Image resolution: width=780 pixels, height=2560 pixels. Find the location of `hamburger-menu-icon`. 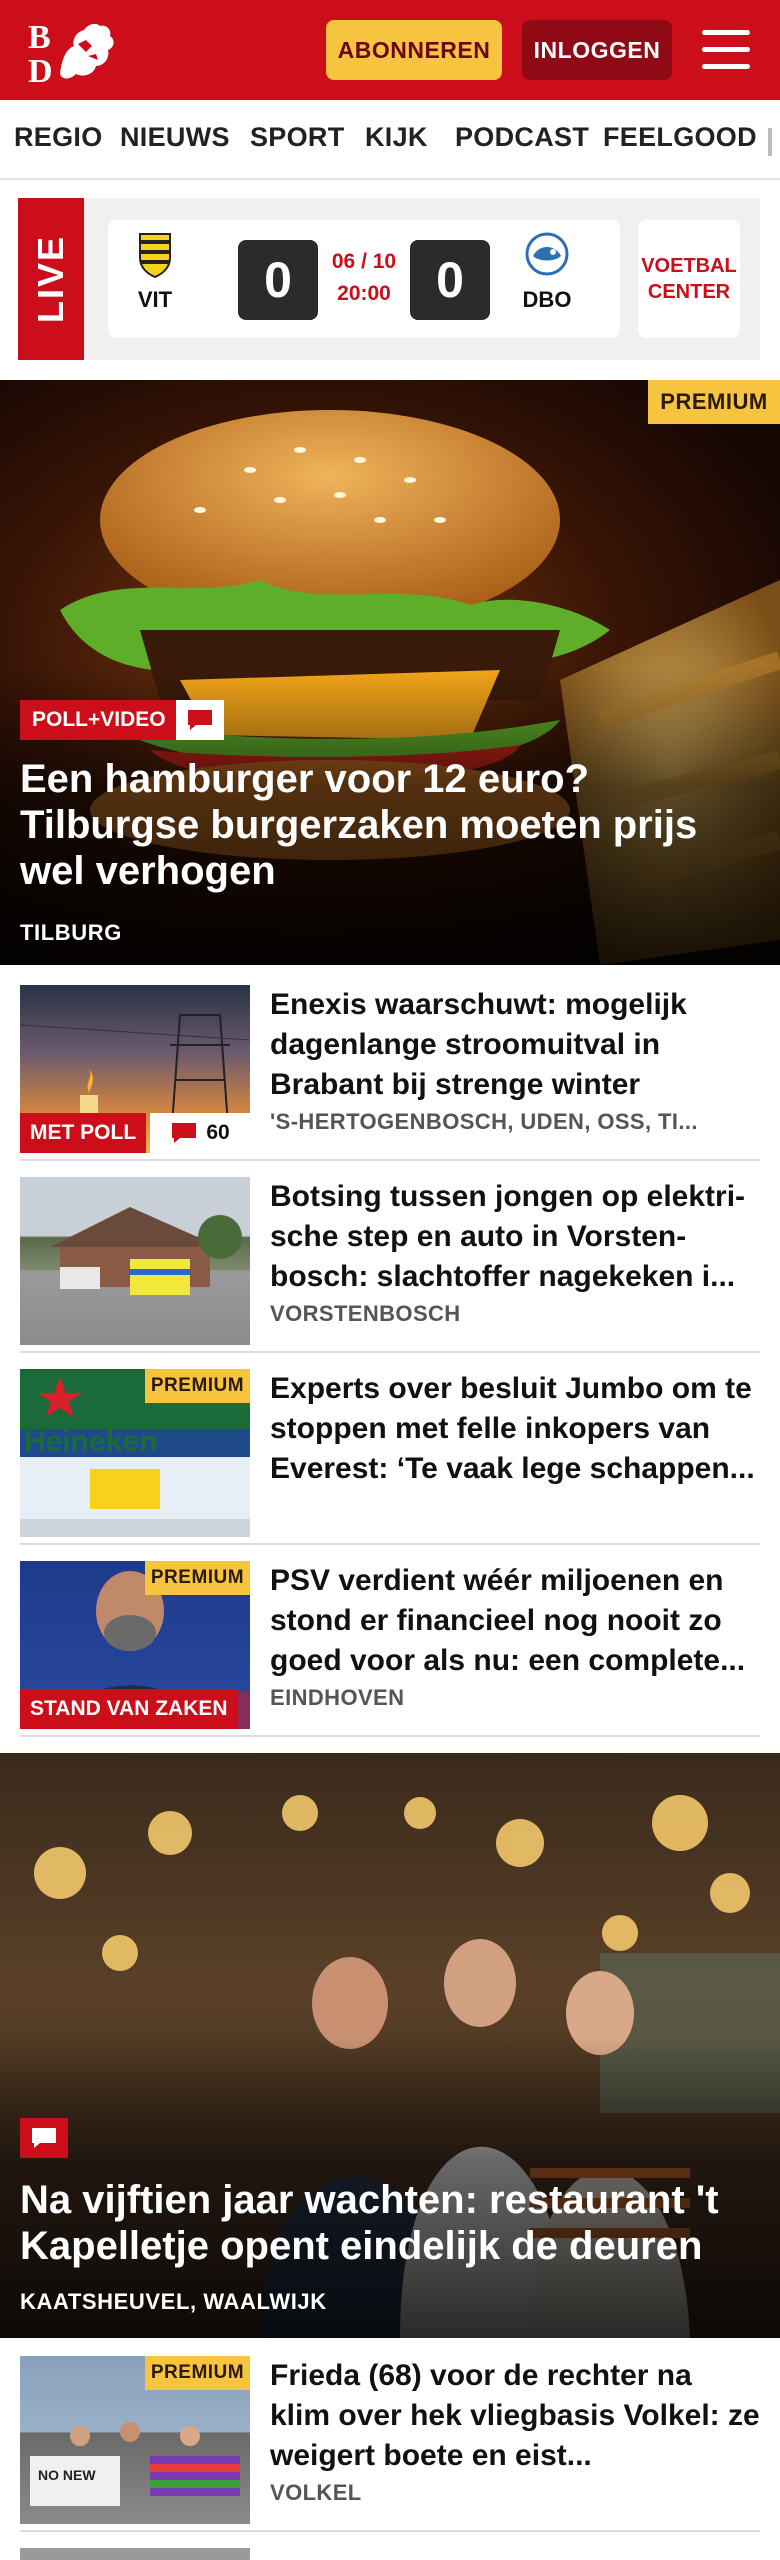

hamburger-menu-icon is located at coordinates (727, 50).